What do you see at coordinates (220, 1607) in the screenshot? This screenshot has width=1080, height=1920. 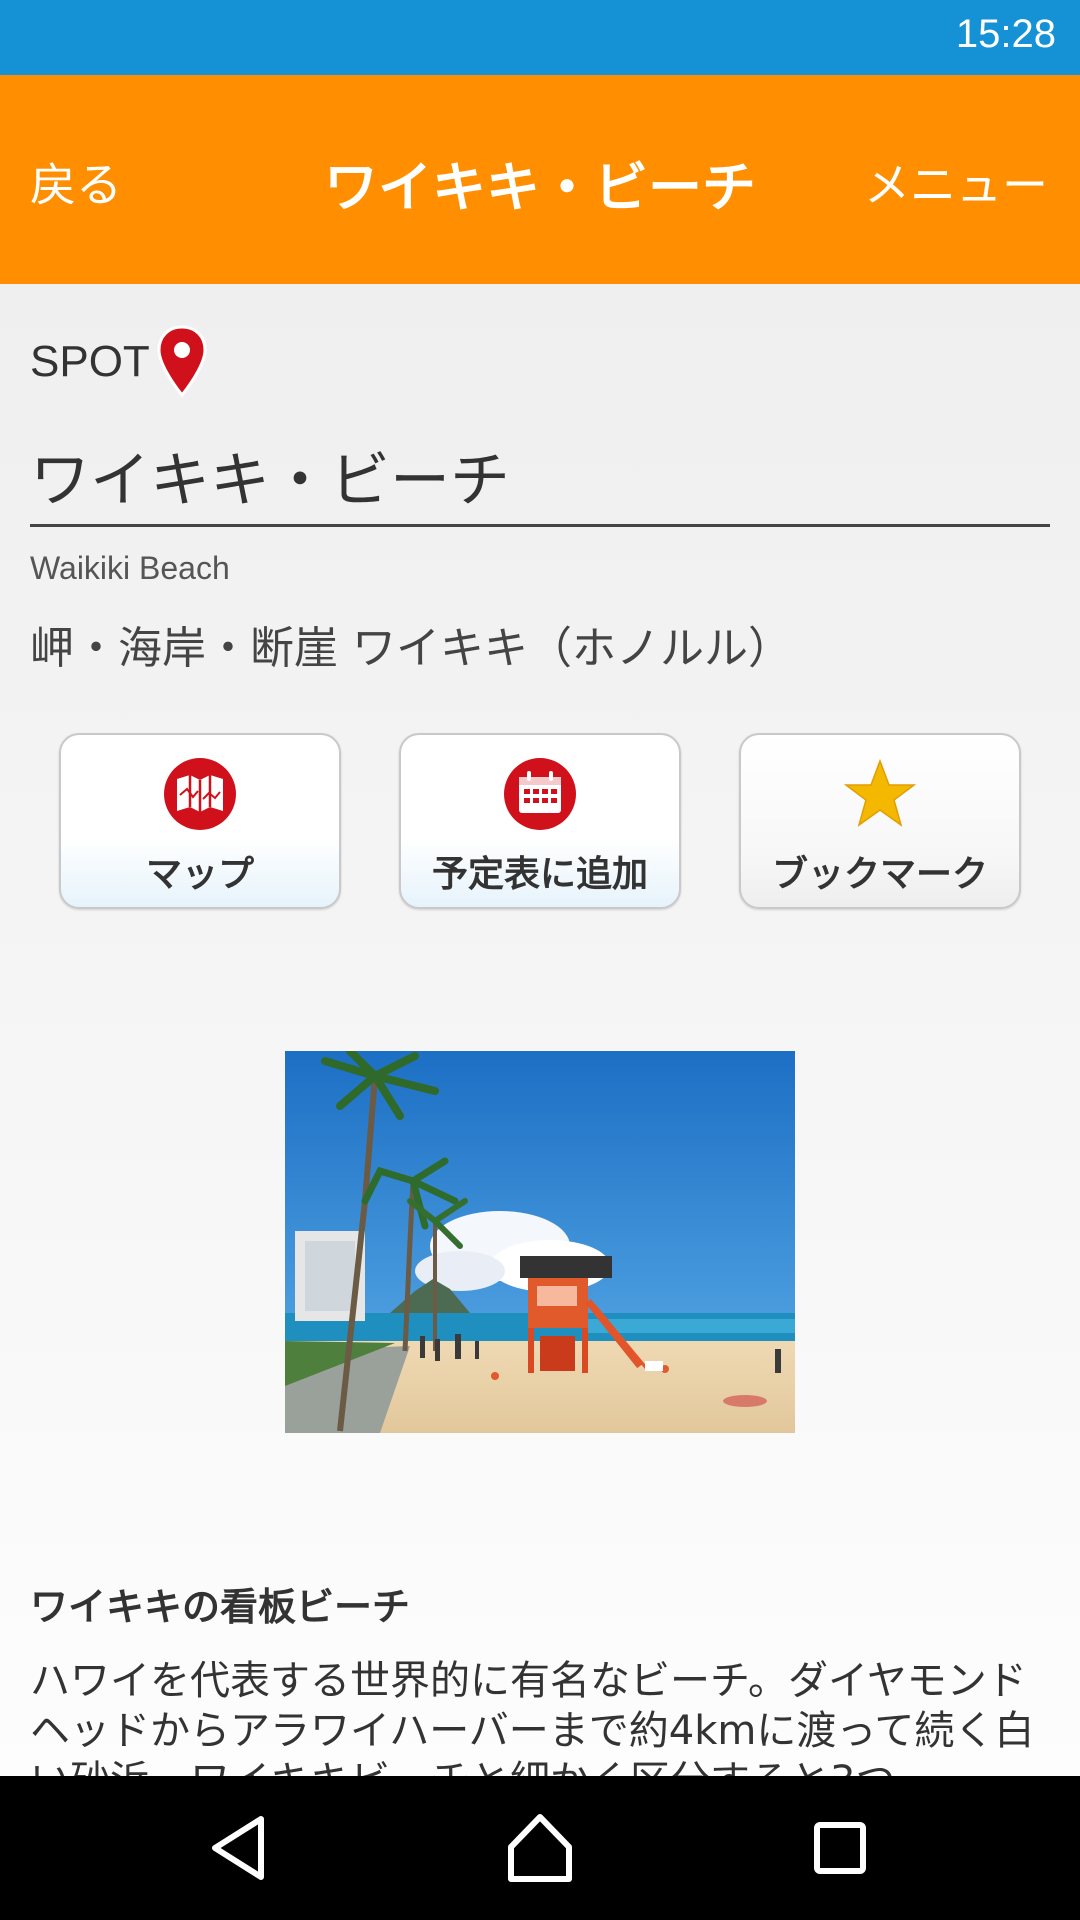 I see `description-heading: ワイキキの看板ビーチ` at bounding box center [220, 1607].